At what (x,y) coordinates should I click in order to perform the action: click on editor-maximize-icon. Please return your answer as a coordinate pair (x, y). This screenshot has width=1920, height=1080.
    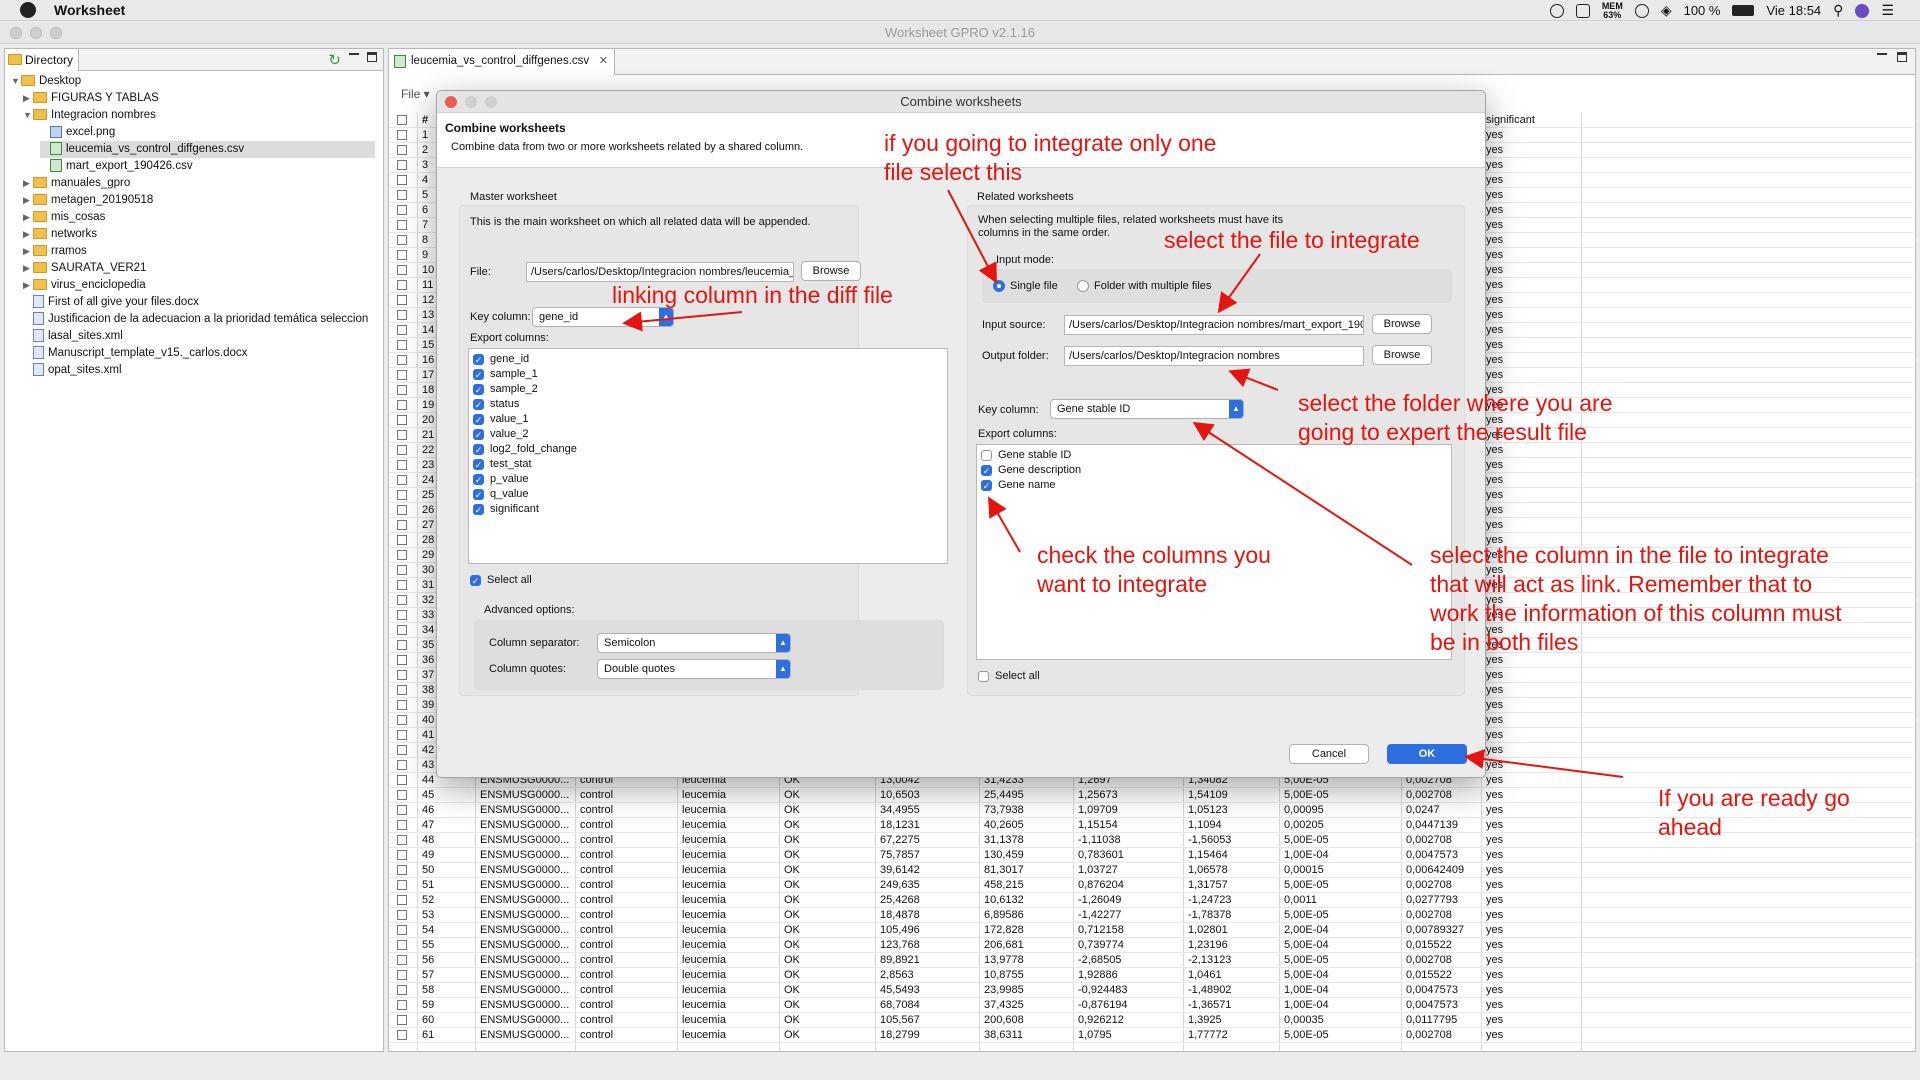
    Looking at the image, I should click on (1902, 57).